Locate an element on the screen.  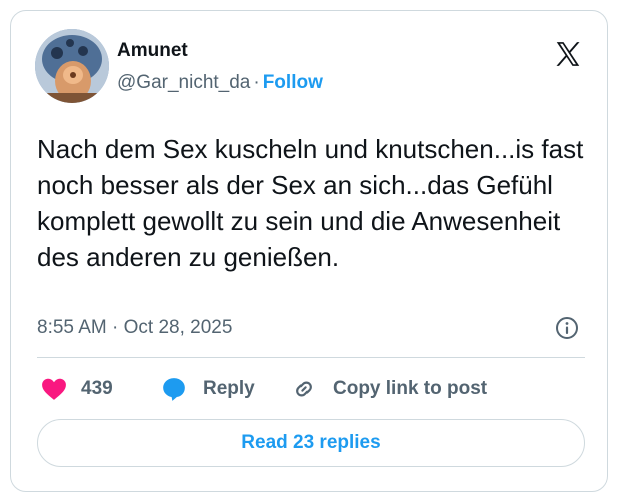
speech-bubble-icon is located at coordinates (174, 389).